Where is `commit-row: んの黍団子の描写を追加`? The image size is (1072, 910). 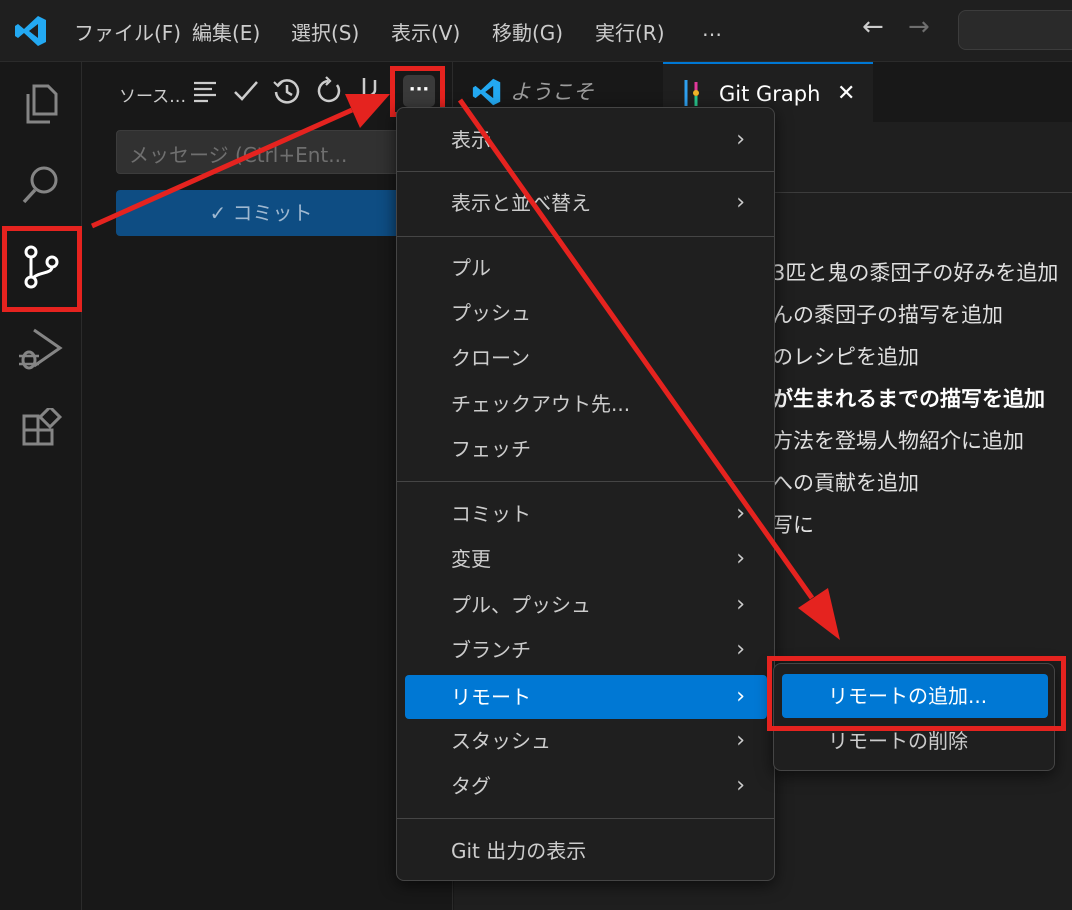 commit-row: んの黍団子の描写を追加 is located at coordinates (887, 314).